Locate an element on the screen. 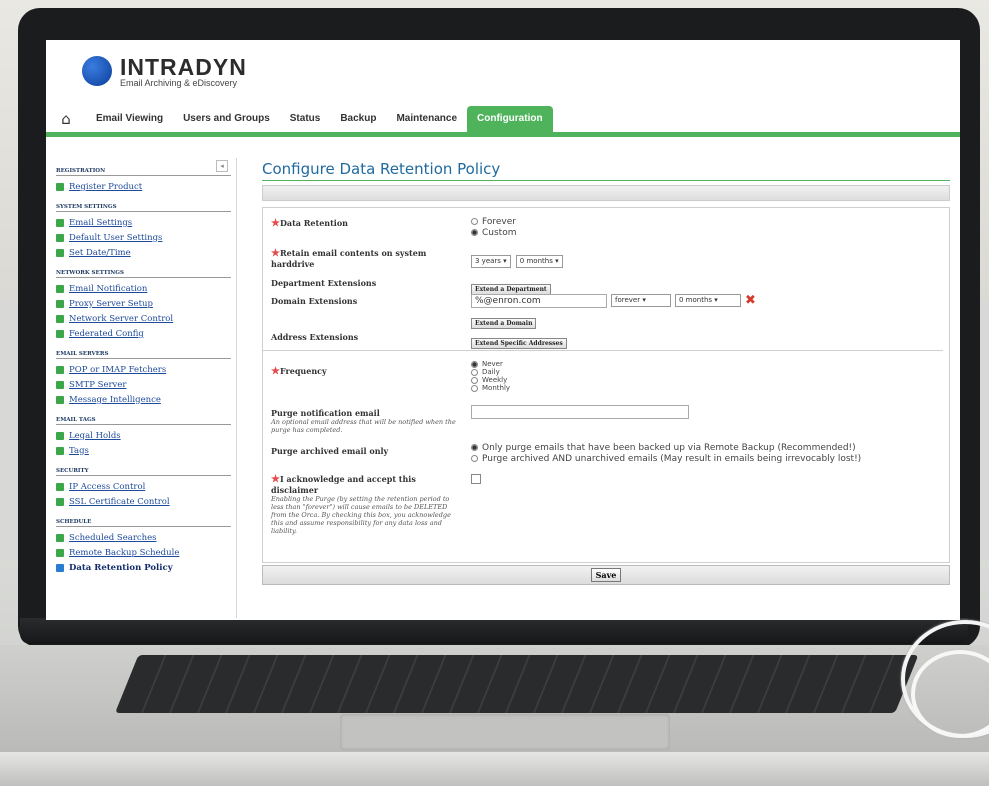  sidebar-item-pop-imap-fetchers: POP or IMAP Fetchers is located at coordinates (146, 369).